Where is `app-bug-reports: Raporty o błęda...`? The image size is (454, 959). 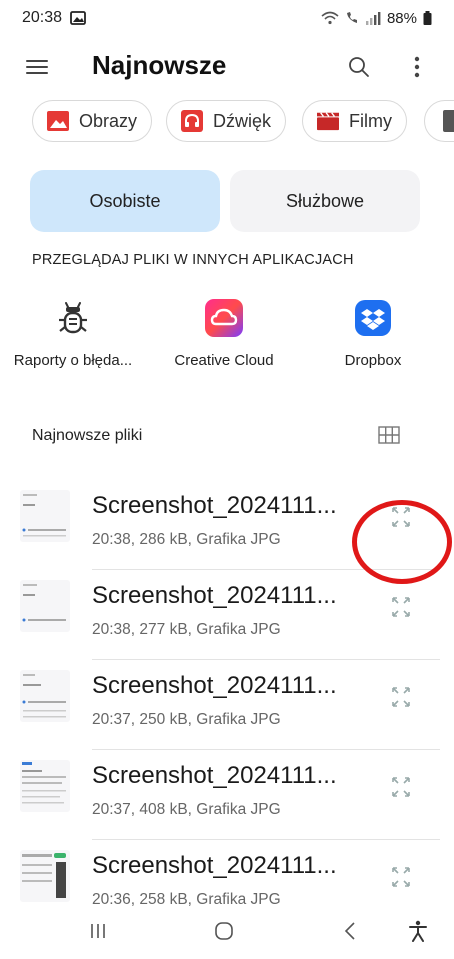
app-bug-reports: Raporty o błęda... is located at coordinates (74, 337).